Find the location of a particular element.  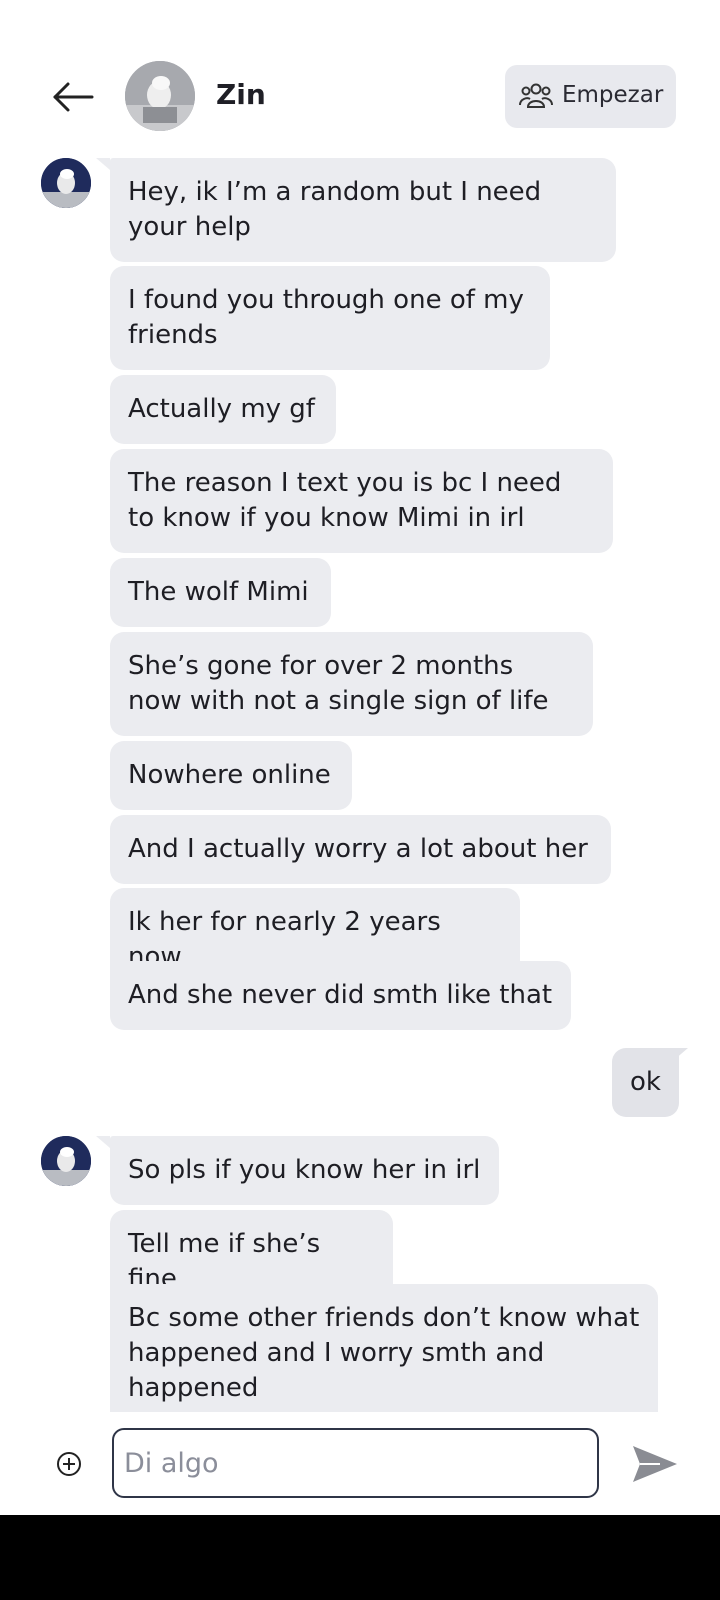

back-button is located at coordinates (73, 98).